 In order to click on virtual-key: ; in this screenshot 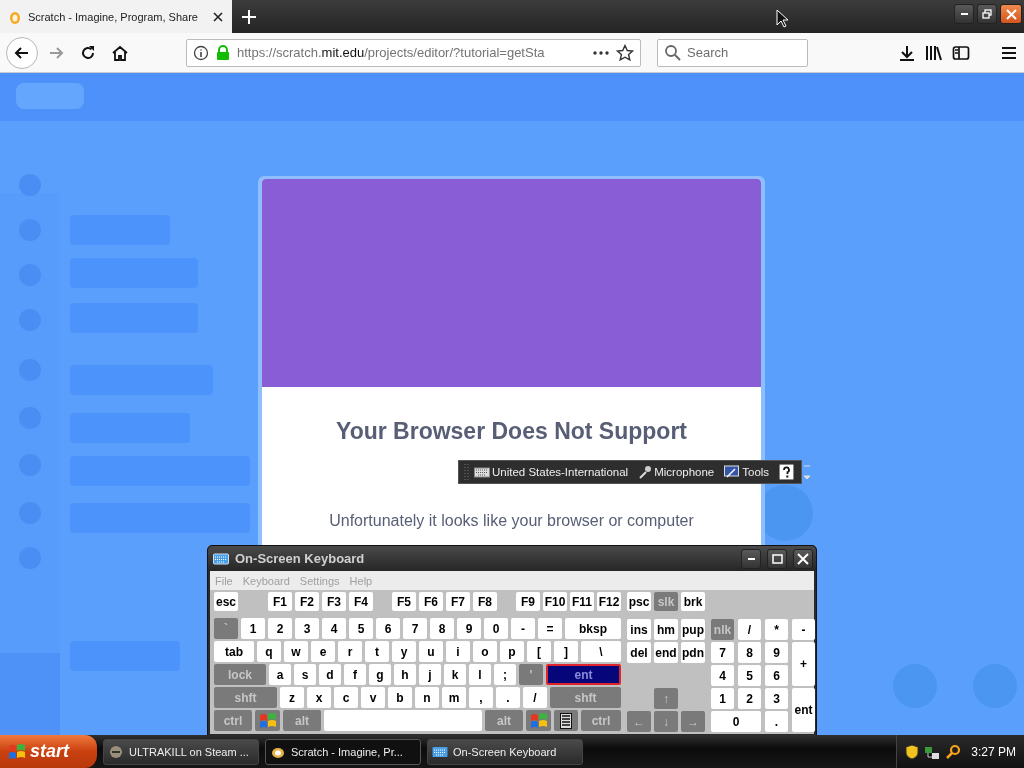, I will do `click(505, 674)`.